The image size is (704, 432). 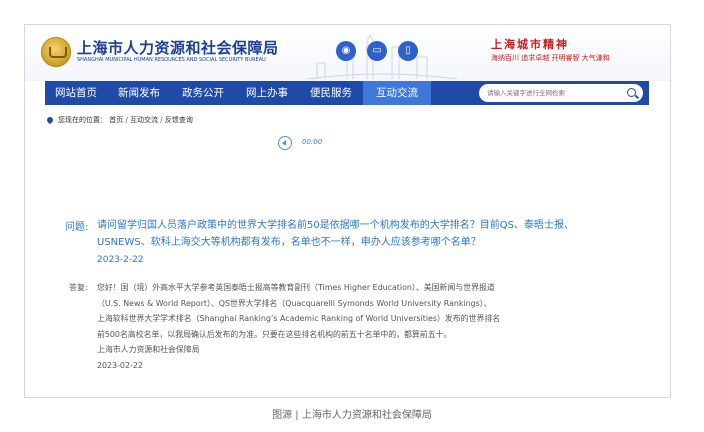 What do you see at coordinates (312, 142) in the screenshot?
I see `audio-time: 00:00` at bounding box center [312, 142].